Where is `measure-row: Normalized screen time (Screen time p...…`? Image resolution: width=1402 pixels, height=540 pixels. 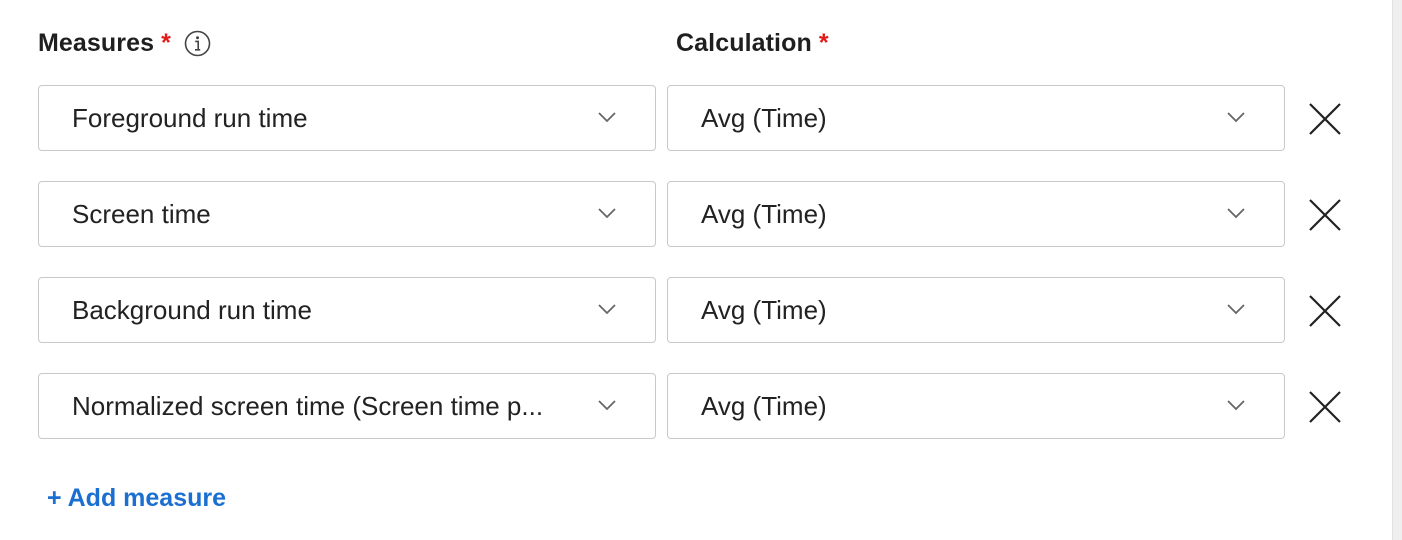 measure-row: Normalized screen time (Screen time p...… is located at coordinates (696, 407).